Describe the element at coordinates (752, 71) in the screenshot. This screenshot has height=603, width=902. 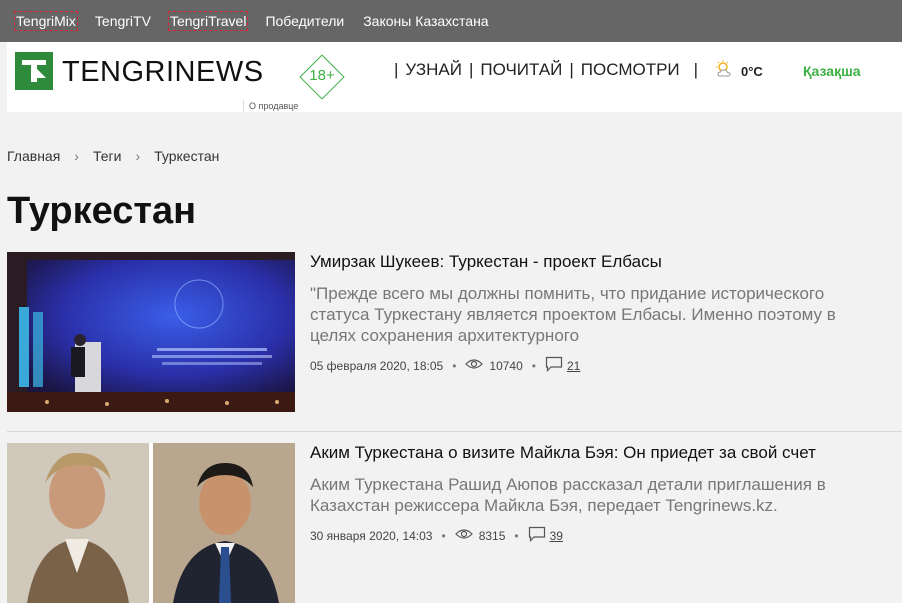
I see `weather-temperature: 0°C` at that location.